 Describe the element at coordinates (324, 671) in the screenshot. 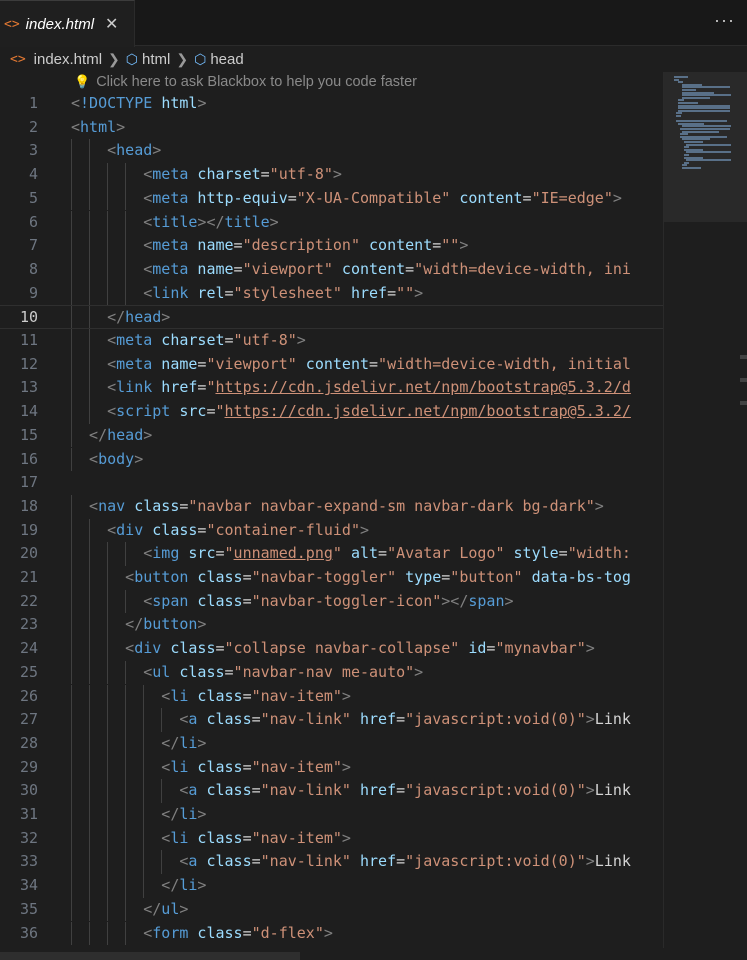

I see `code-token: "navbar-nav me-auto"` at that location.